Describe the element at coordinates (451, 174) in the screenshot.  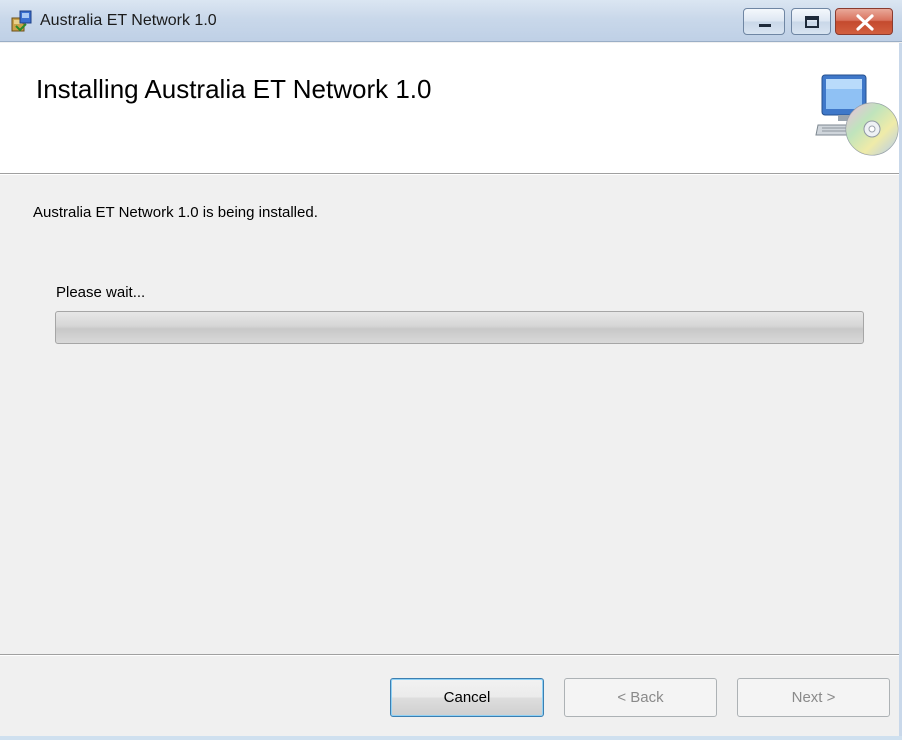
I see `banner-divider` at that location.